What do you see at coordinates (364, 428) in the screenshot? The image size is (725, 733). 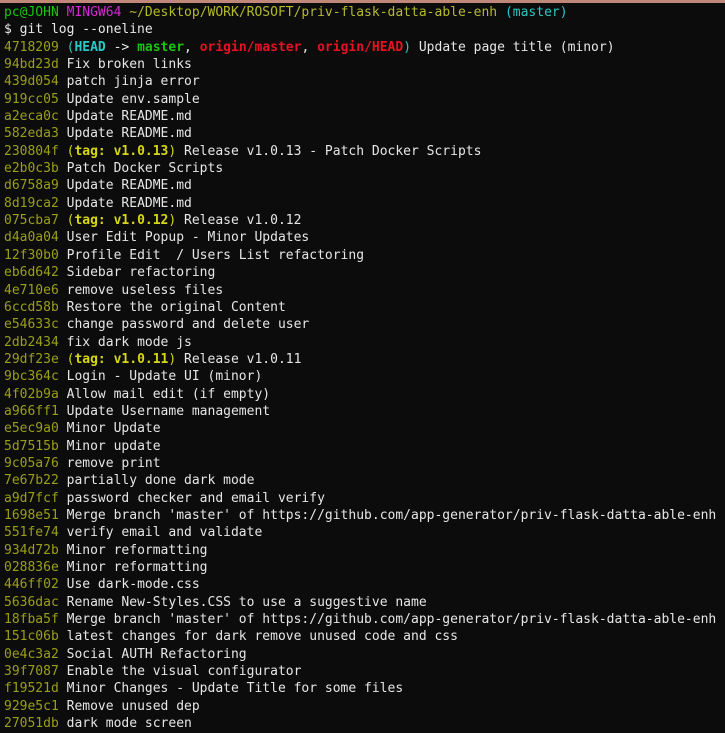 I see `commit-line: e5ec9a0 Minor Update` at bounding box center [364, 428].